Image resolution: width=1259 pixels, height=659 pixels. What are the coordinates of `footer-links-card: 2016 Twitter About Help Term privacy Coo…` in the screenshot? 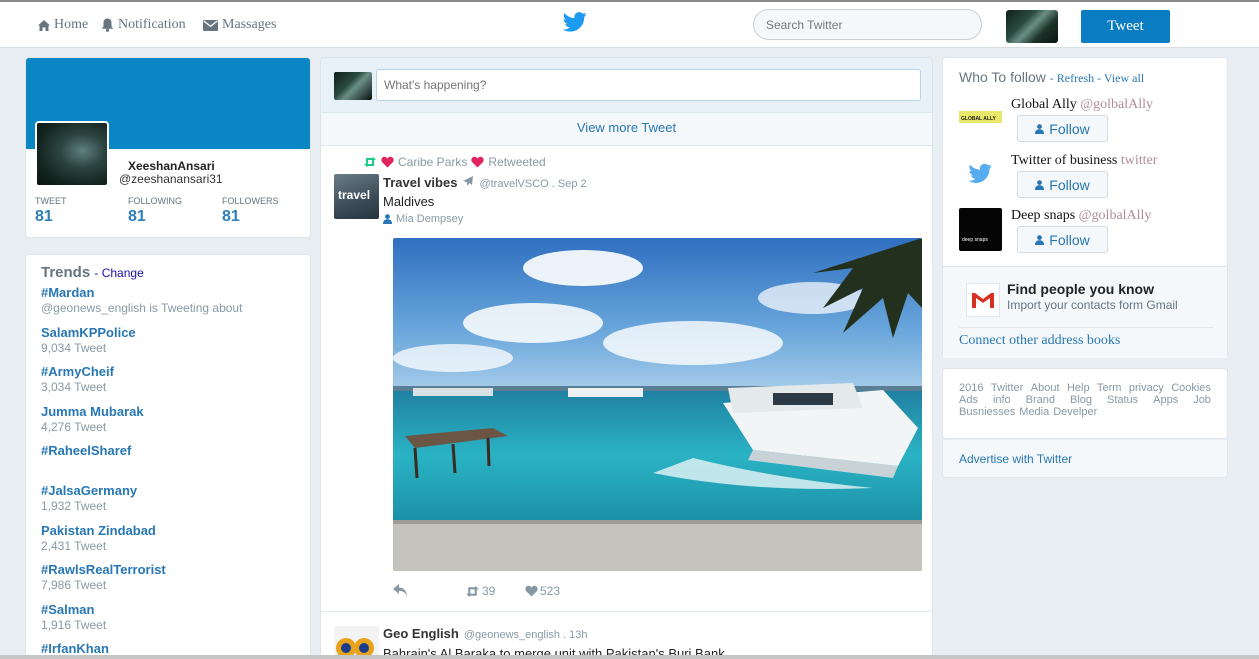 It's located at (1085, 403).